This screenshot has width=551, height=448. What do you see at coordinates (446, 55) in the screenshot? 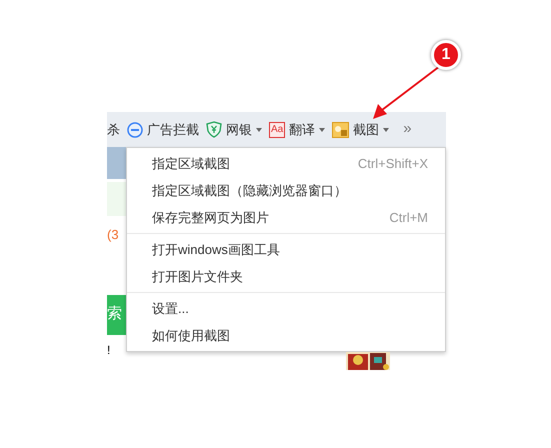
I see `step-badge: 1` at bounding box center [446, 55].